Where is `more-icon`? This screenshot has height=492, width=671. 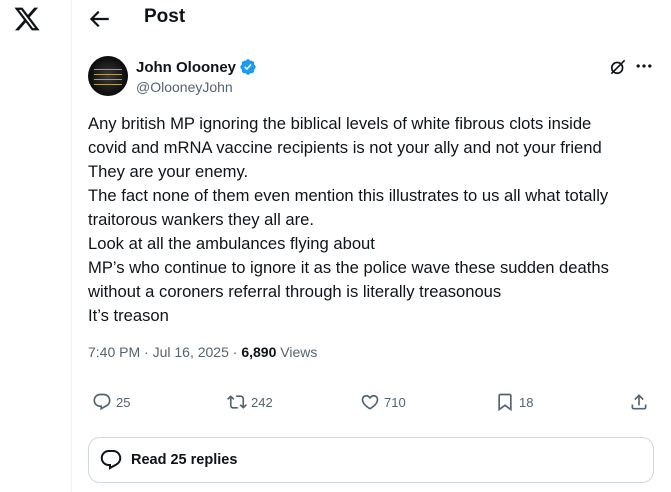
more-icon is located at coordinates (644, 66).